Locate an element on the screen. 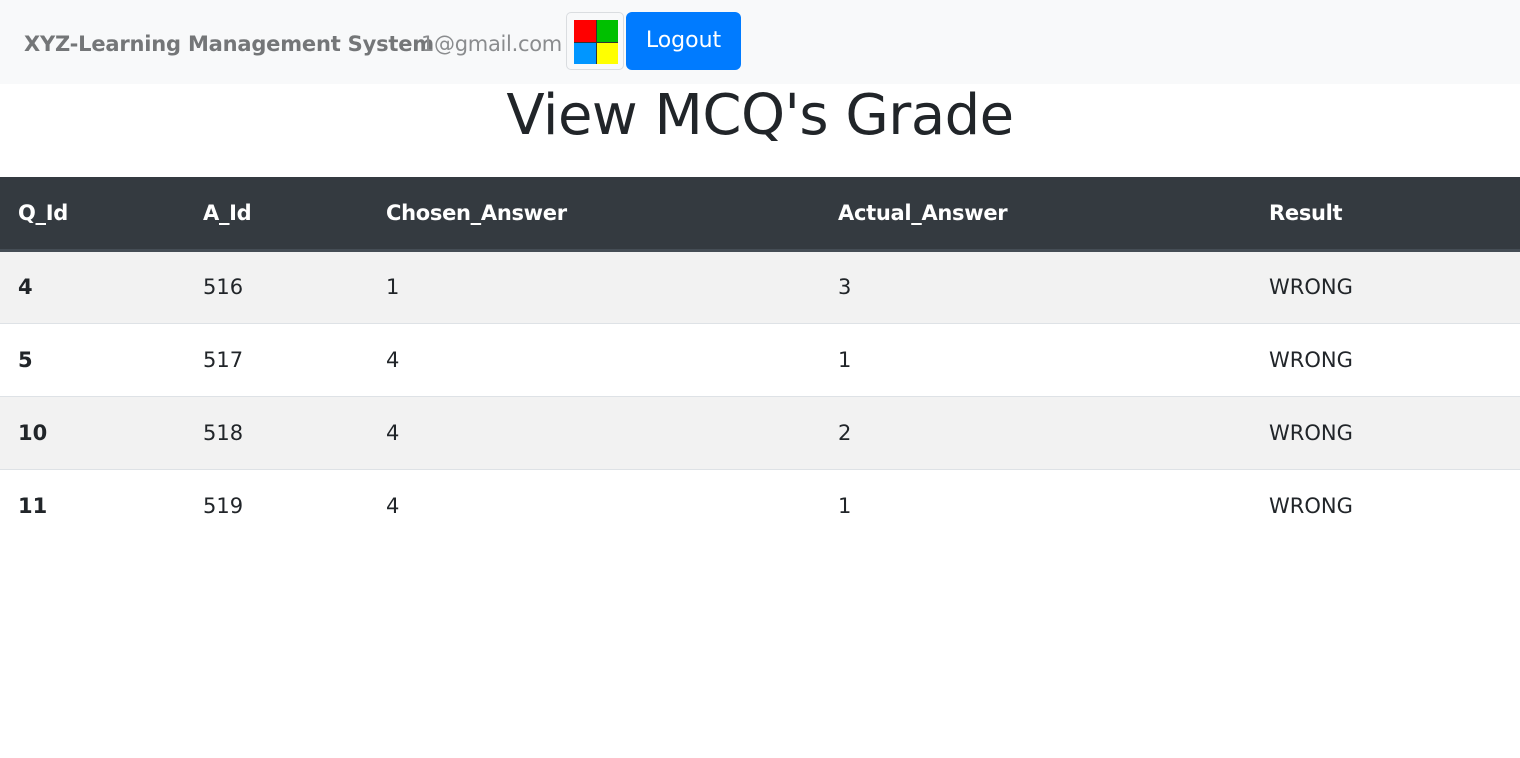 The image size is (1520, 758). menu-toggle-button is located at coordinates (595, 41).